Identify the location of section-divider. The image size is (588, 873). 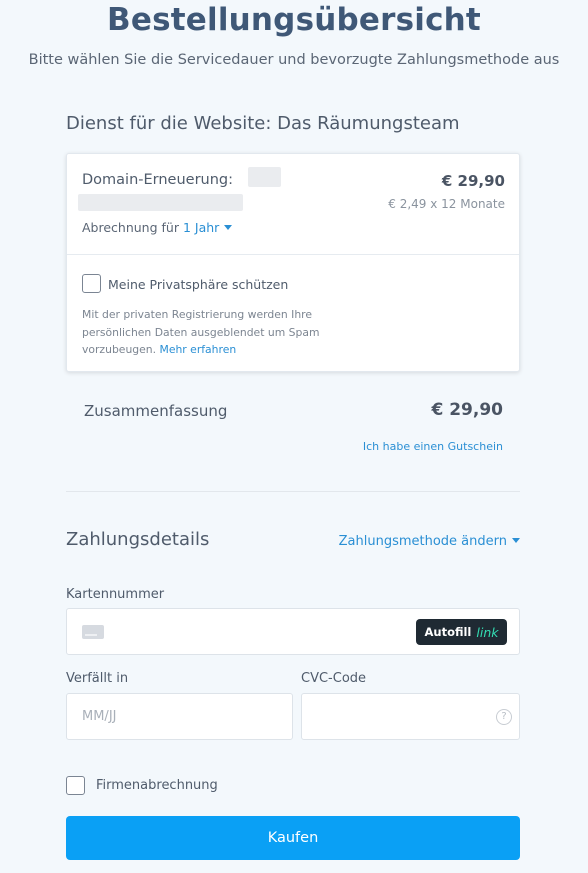
(293, 491).